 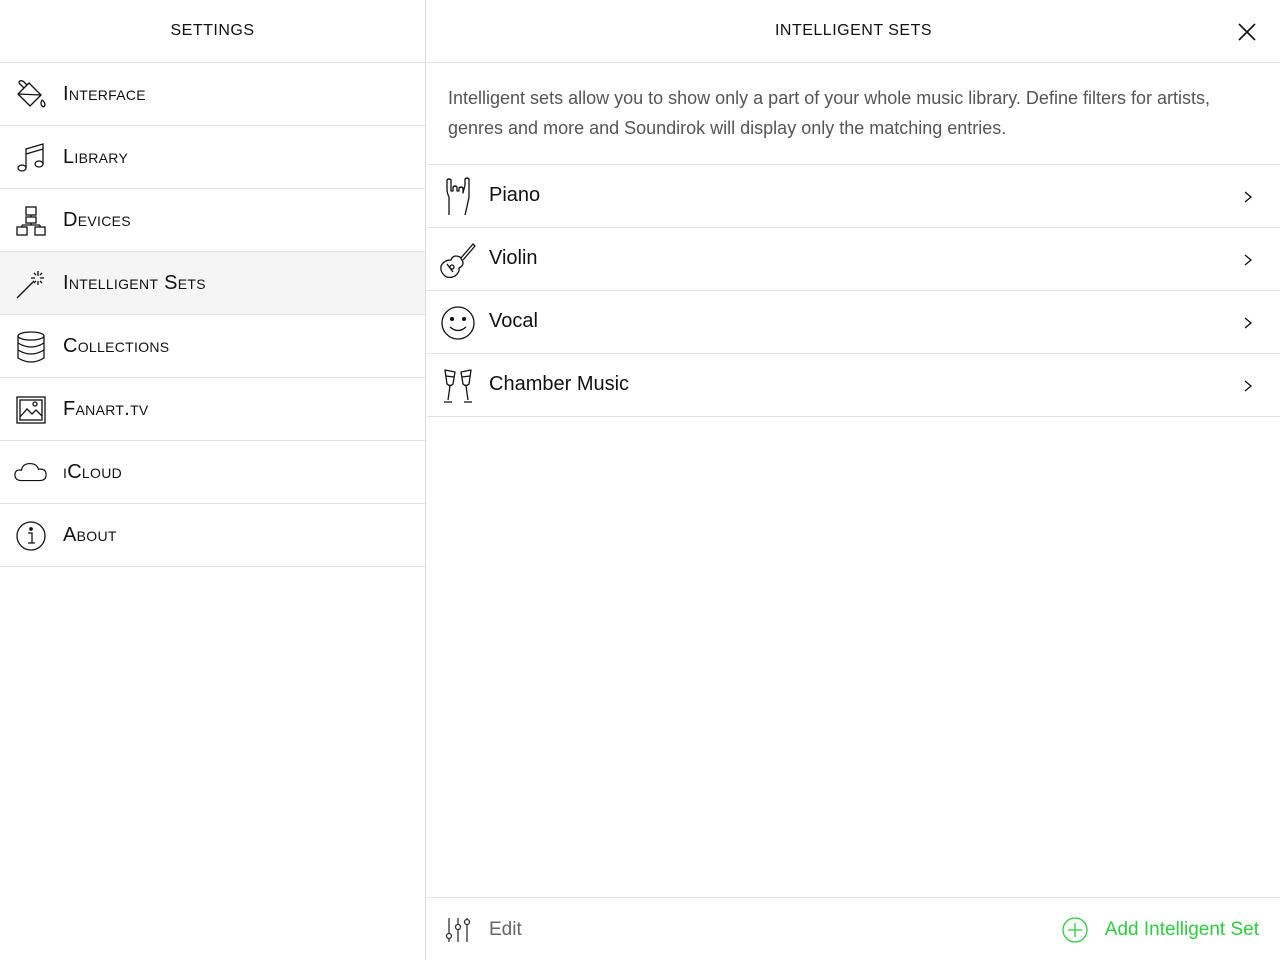 I want to click on cloud-icon, so click(x=31, y=473).